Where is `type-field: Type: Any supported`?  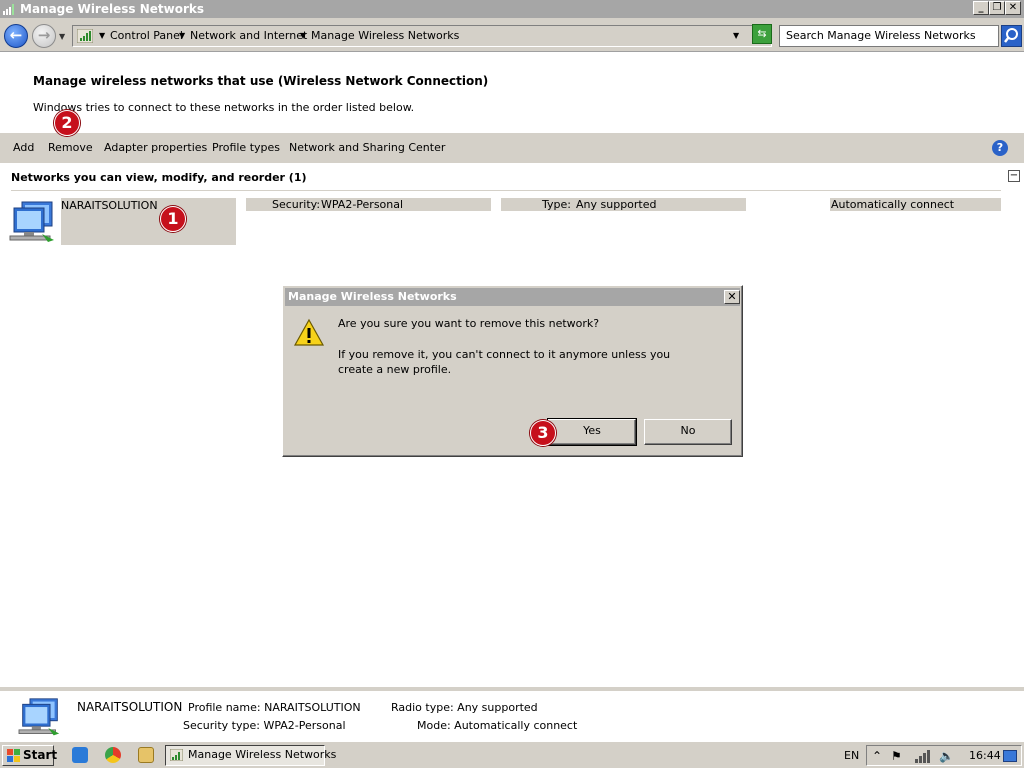 type-field: Type: Any supported is located at coordinates (623, 204).